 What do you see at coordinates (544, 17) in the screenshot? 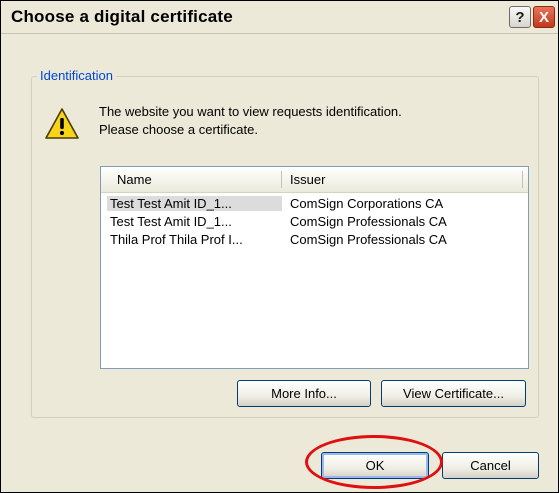
I see `close-icon: X` at bounding box center [544, 17].